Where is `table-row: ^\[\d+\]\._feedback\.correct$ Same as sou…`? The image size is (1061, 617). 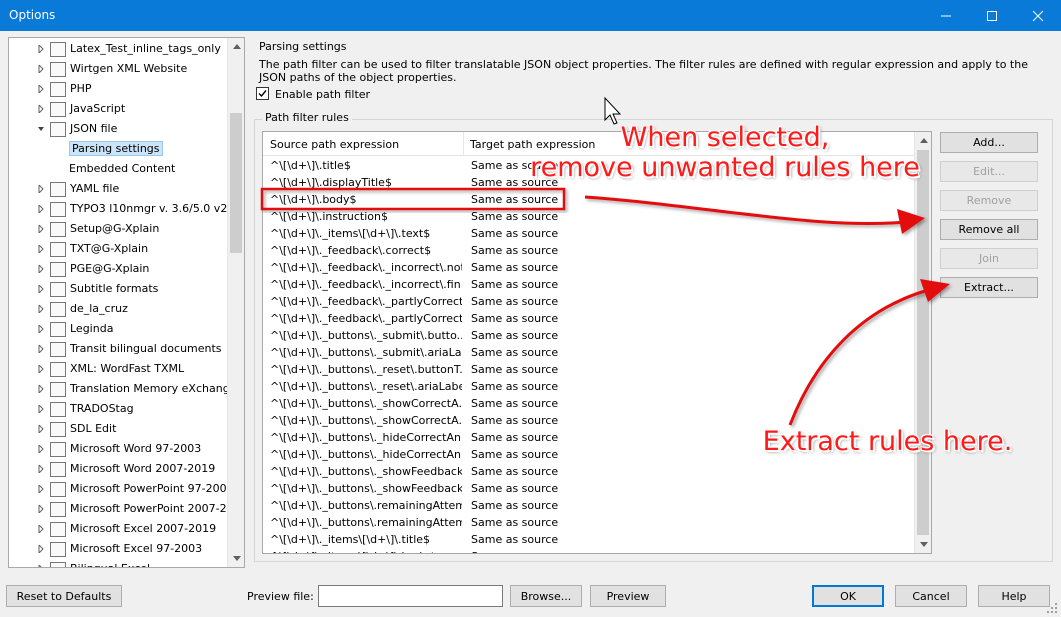
table-row: ^\[\d+\]\._feedback\.correct$ Same as sou… is located at coordinates (589, 250).